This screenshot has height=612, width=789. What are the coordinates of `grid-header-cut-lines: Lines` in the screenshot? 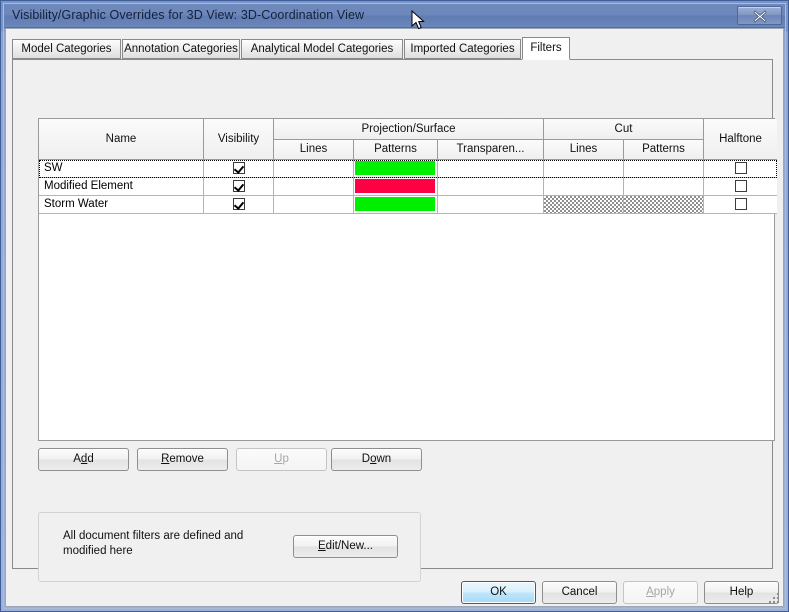 It's located at (584, 150).